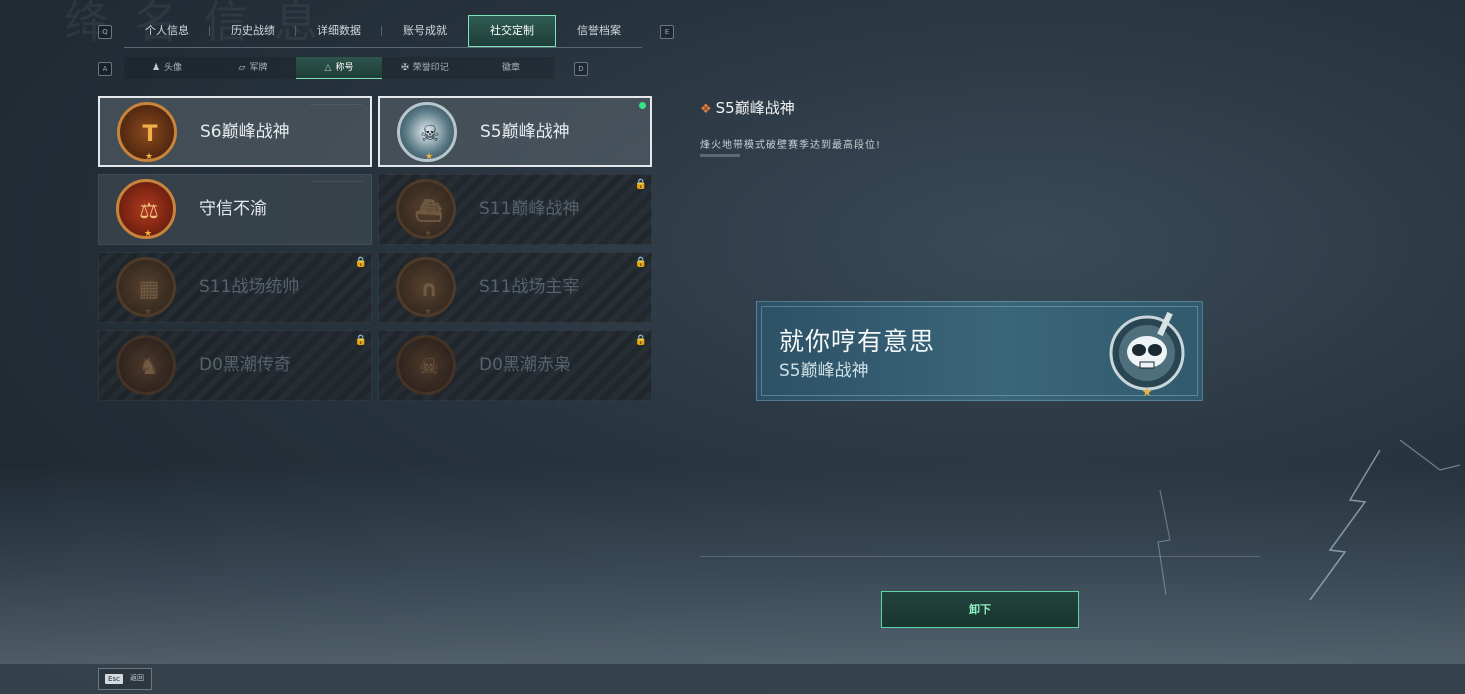 The image size is (1465, 694). What do you see at coordinates (235, 131) in the screenshot?
I see `title-card: T ★ S6巅峰战神` at bounding box center [235, 131].